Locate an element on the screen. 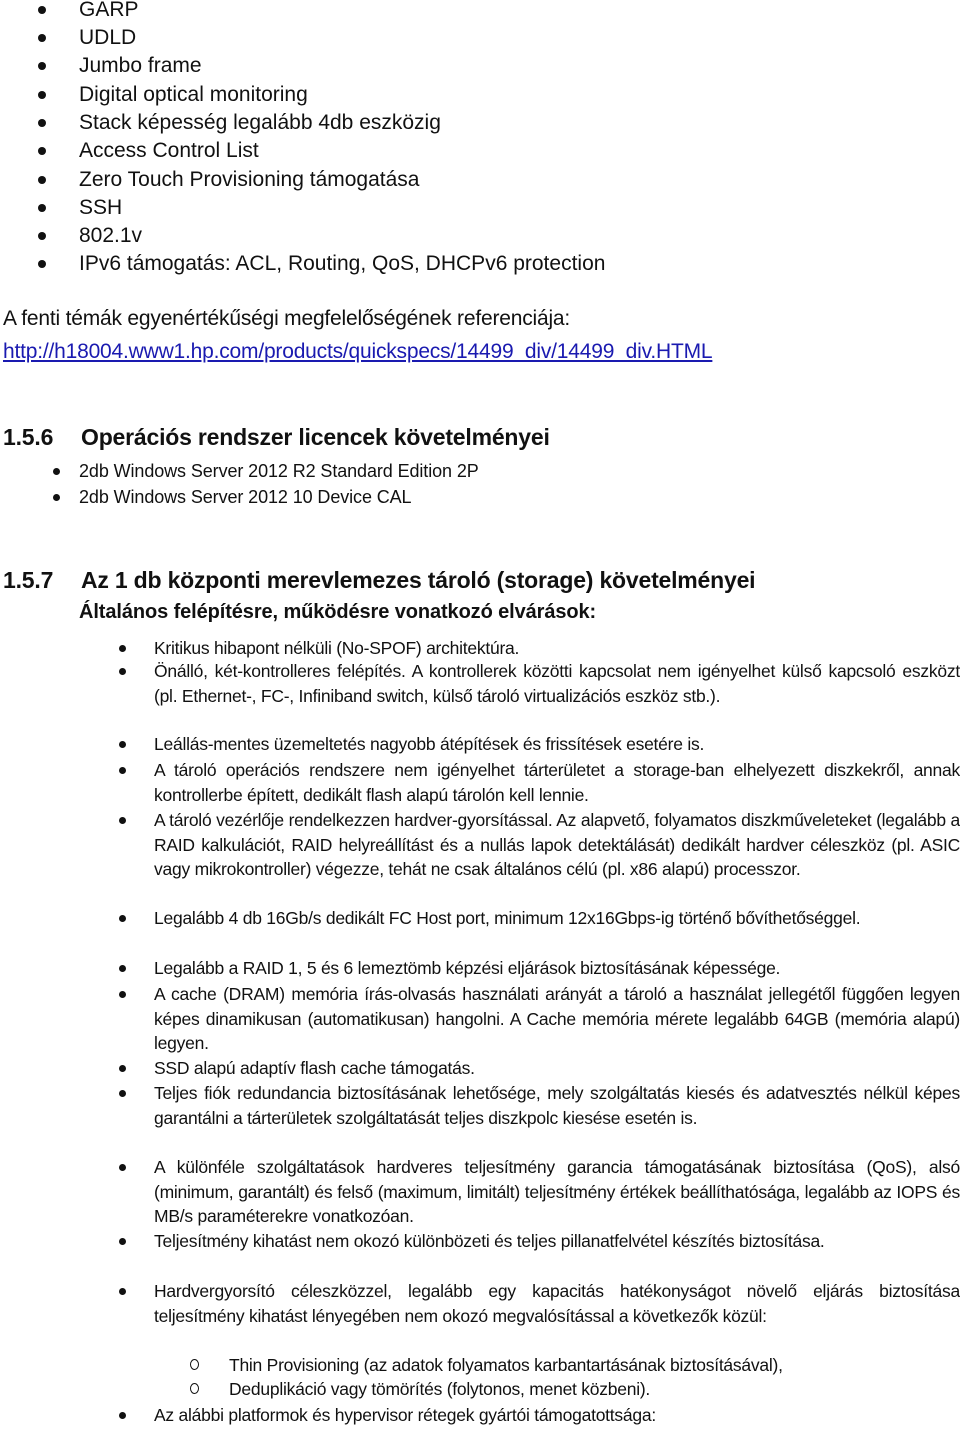  section-number: 1.5.7 is located at coordinates (28, 580).